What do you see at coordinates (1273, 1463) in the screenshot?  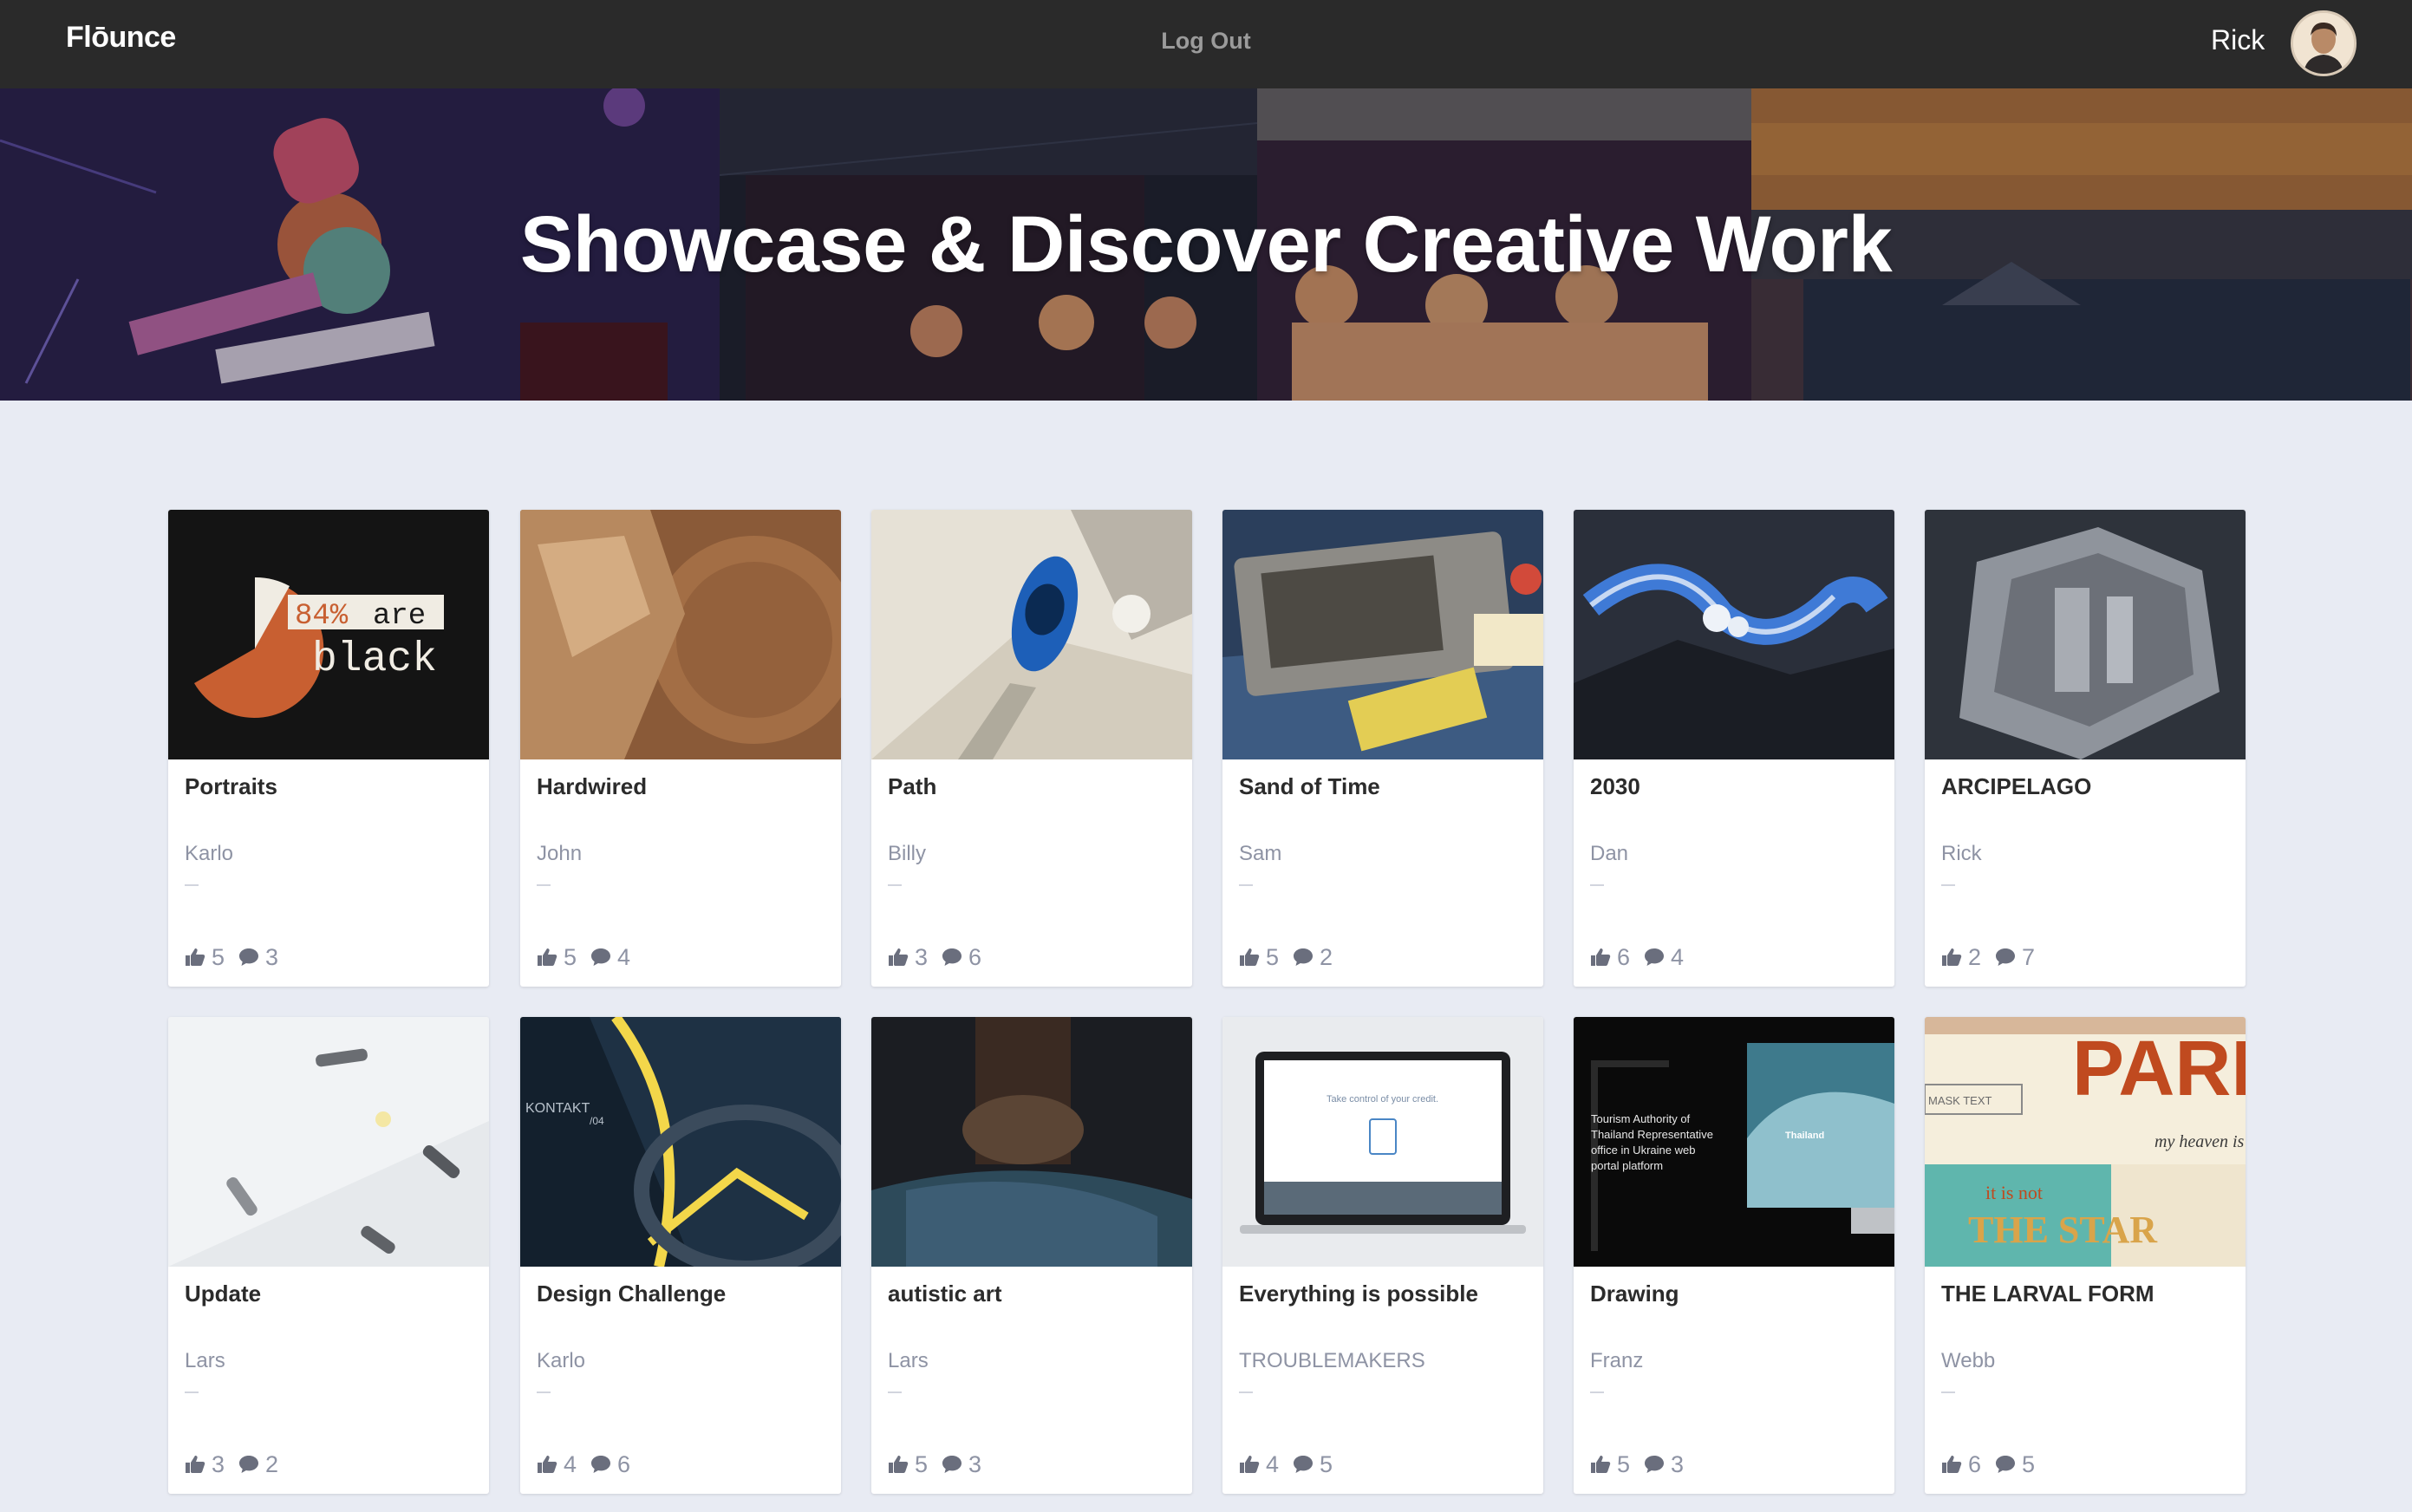 I see `likes-count: 4` at bounding box center [1273, 1463].